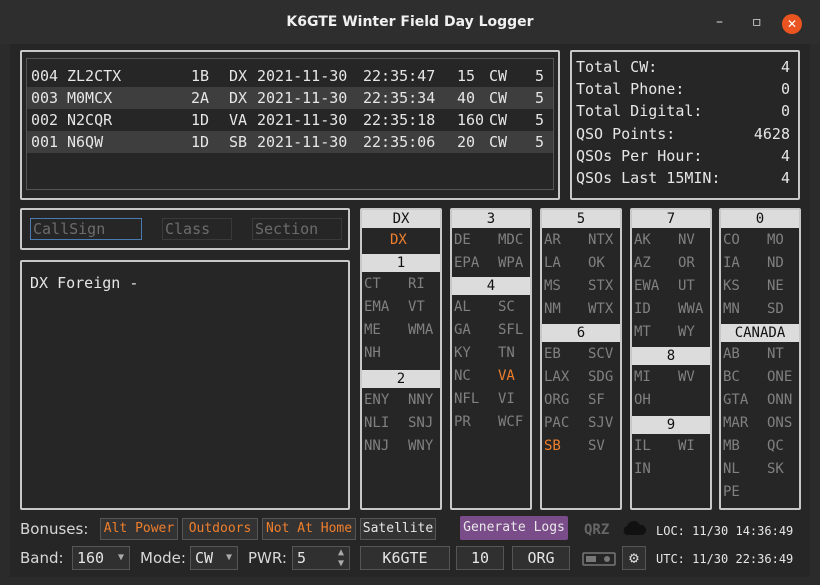  I want to click on section-eny: ENY, so click(376, 400).